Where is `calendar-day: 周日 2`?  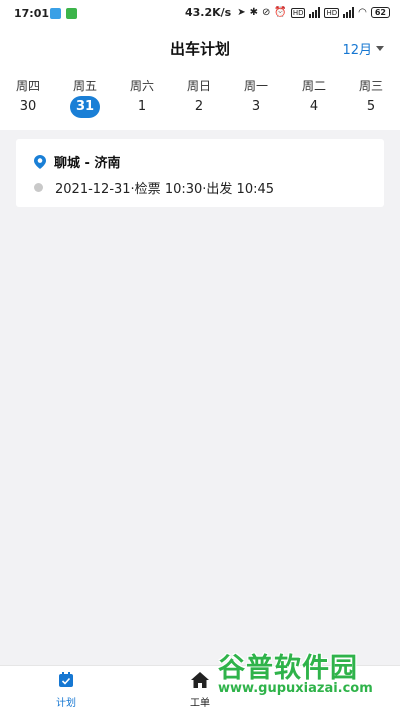
calendar-day: 周日 2 is located at coordinates (199, 98).